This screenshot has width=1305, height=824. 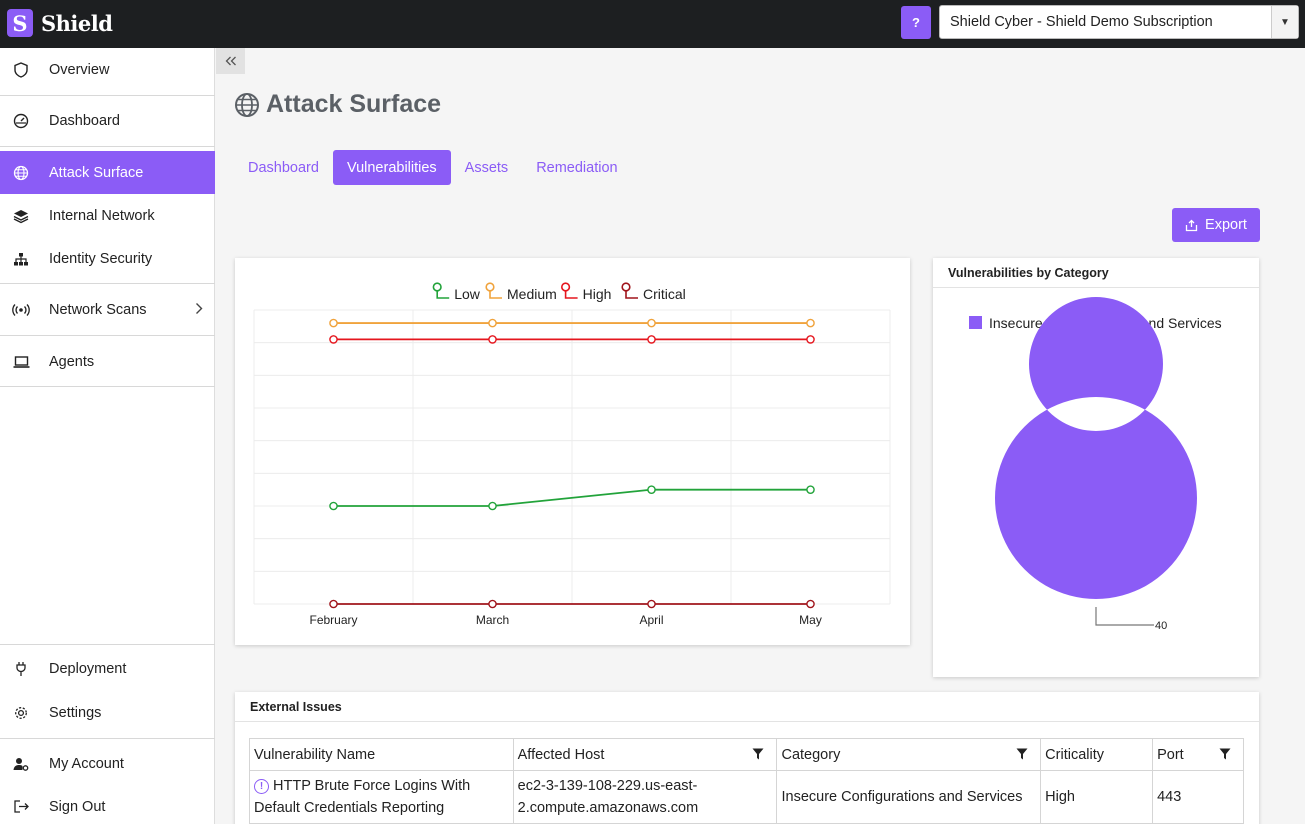 I want to click on column-header-label: Criticality, so click(x=1074, y=754).